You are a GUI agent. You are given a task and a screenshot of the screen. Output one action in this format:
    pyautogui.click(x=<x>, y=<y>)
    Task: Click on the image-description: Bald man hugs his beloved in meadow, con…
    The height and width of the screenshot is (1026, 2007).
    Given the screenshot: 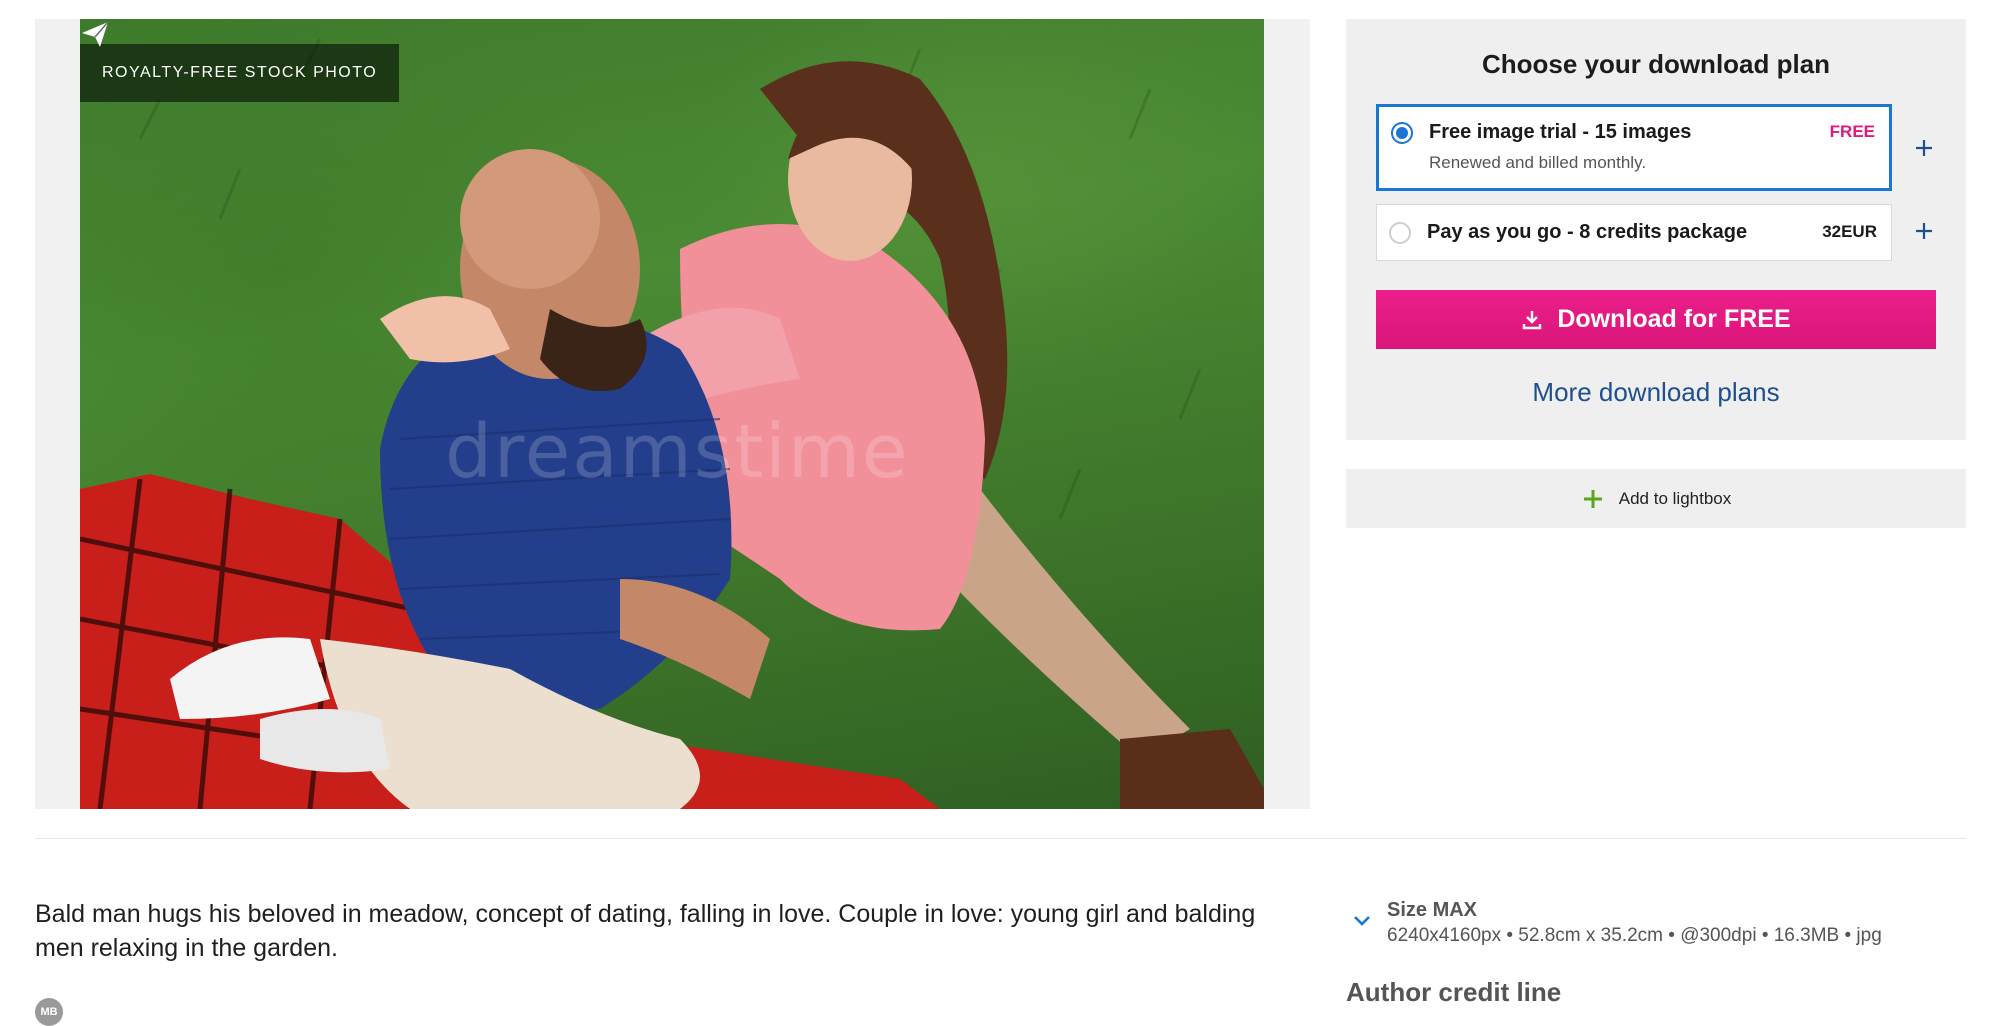 What is the action you would take?
    pyautogui.click(x=645, y=931)
    